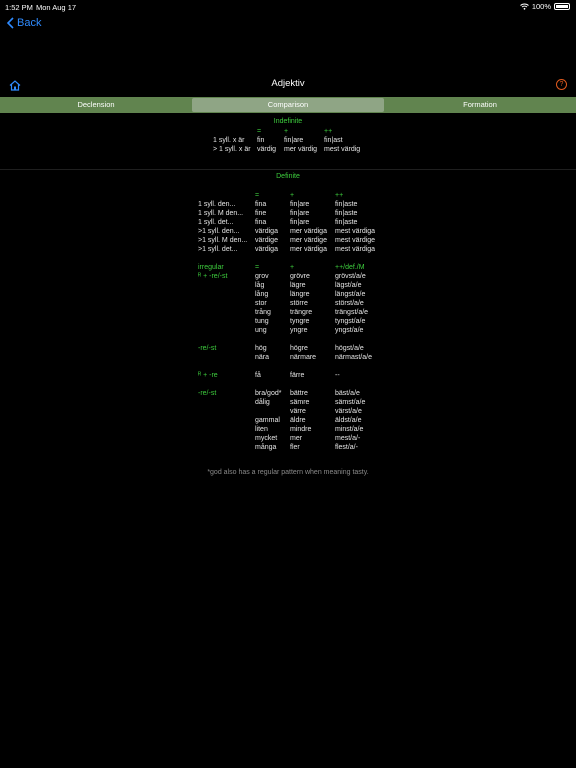 The image size is (576, 768). Describe the element at coordinates (300, 276) in the screenshot. I see `irr-cell: grövre` at that location.